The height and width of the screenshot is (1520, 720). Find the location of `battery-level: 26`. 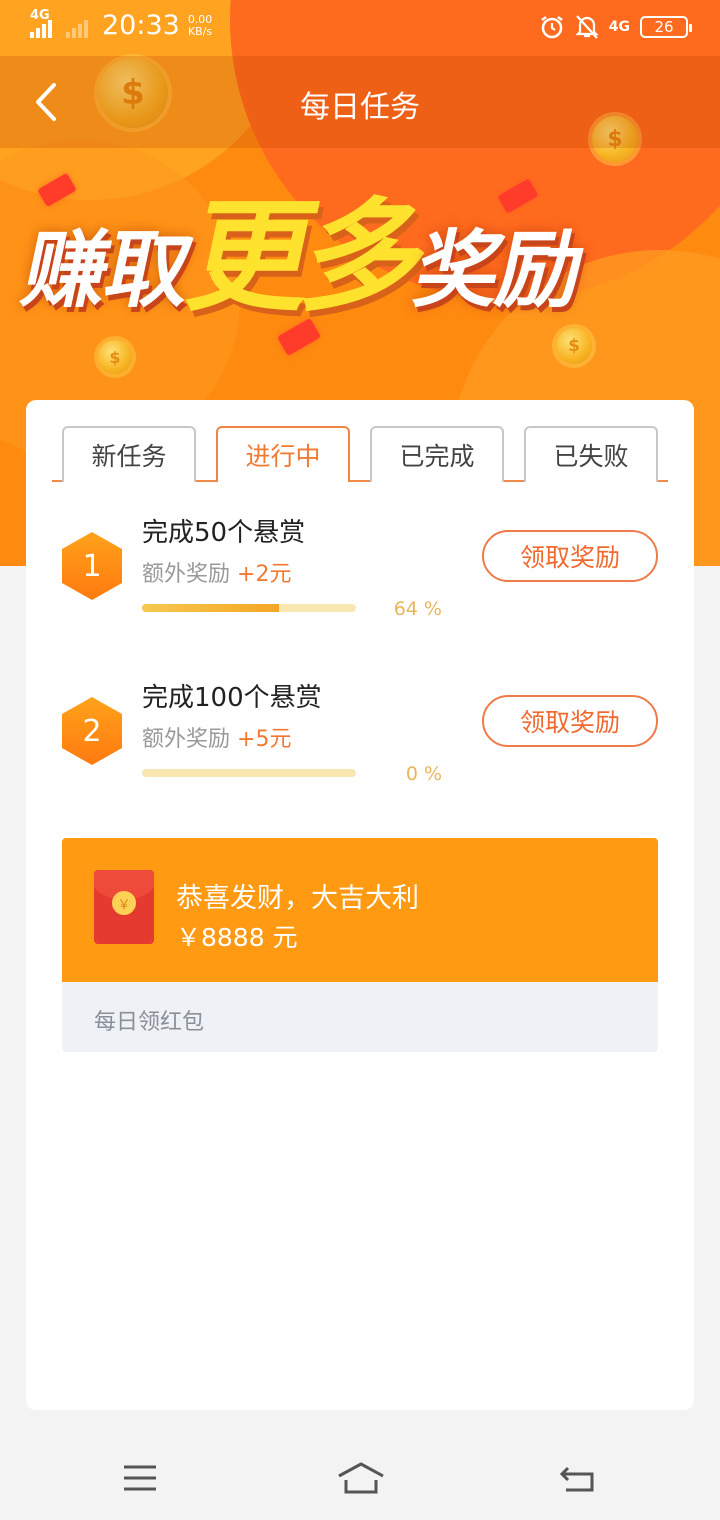

battery-level: 26 is located at coordinates (664, 27).